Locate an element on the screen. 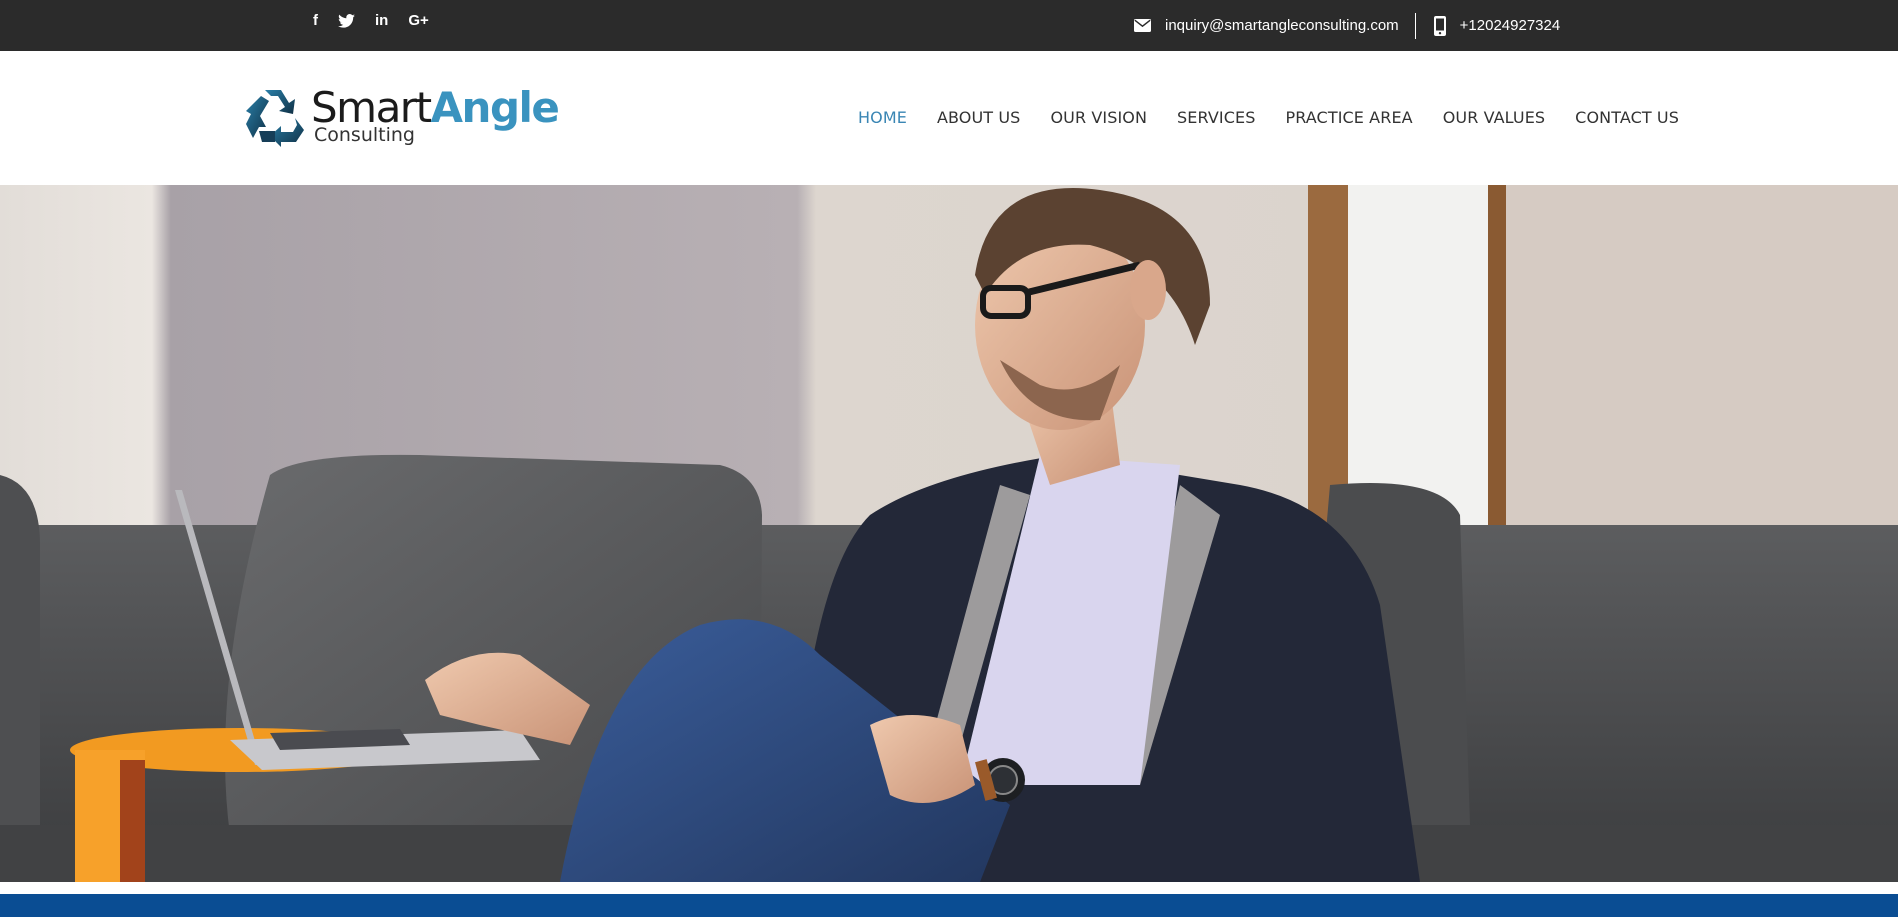 The height and width of the screenshot is (917, 1898). google-plus-icon: G+ is located at coordinates (418, 20).